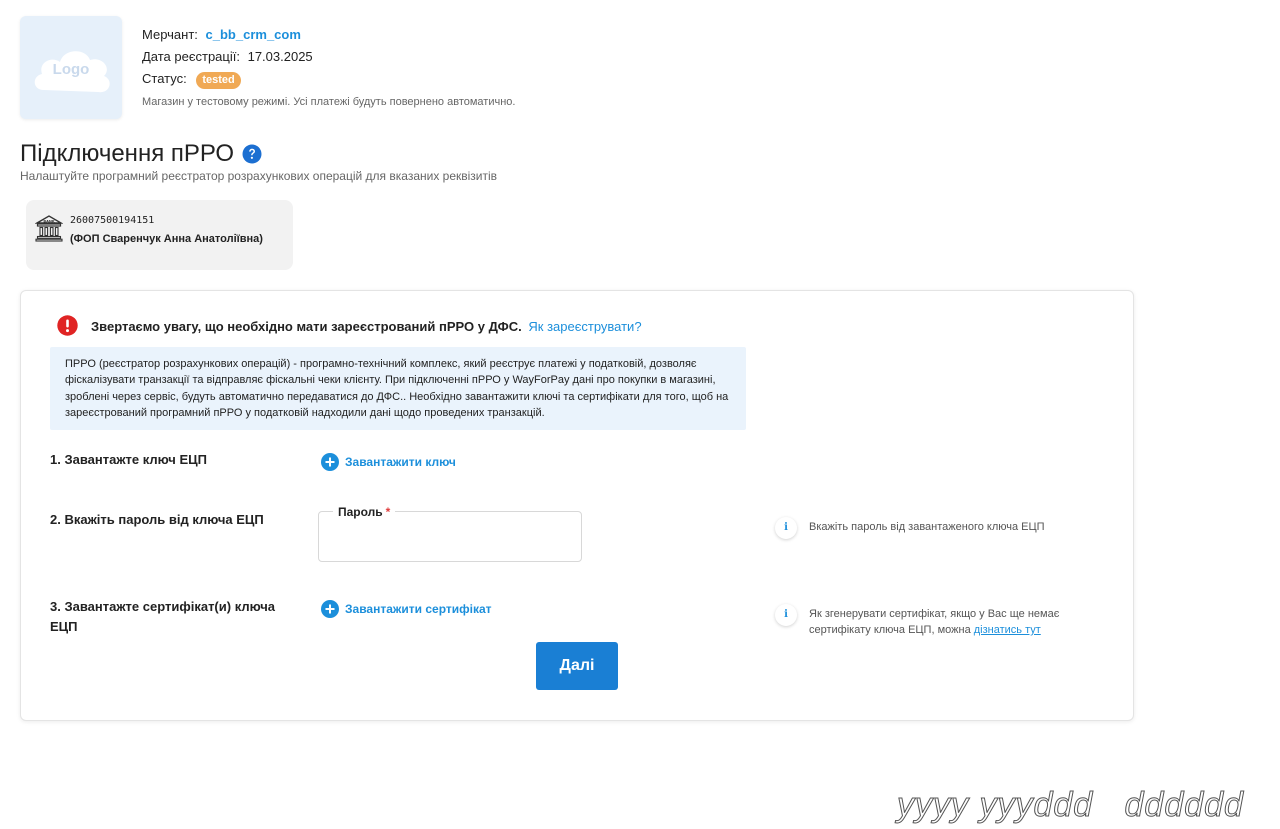 The width and height of the screenshot is (1280, 829). Describe the element at coordinates (49, 228) in the screenshot. I see `bank-building-icon: BANK` at that location.